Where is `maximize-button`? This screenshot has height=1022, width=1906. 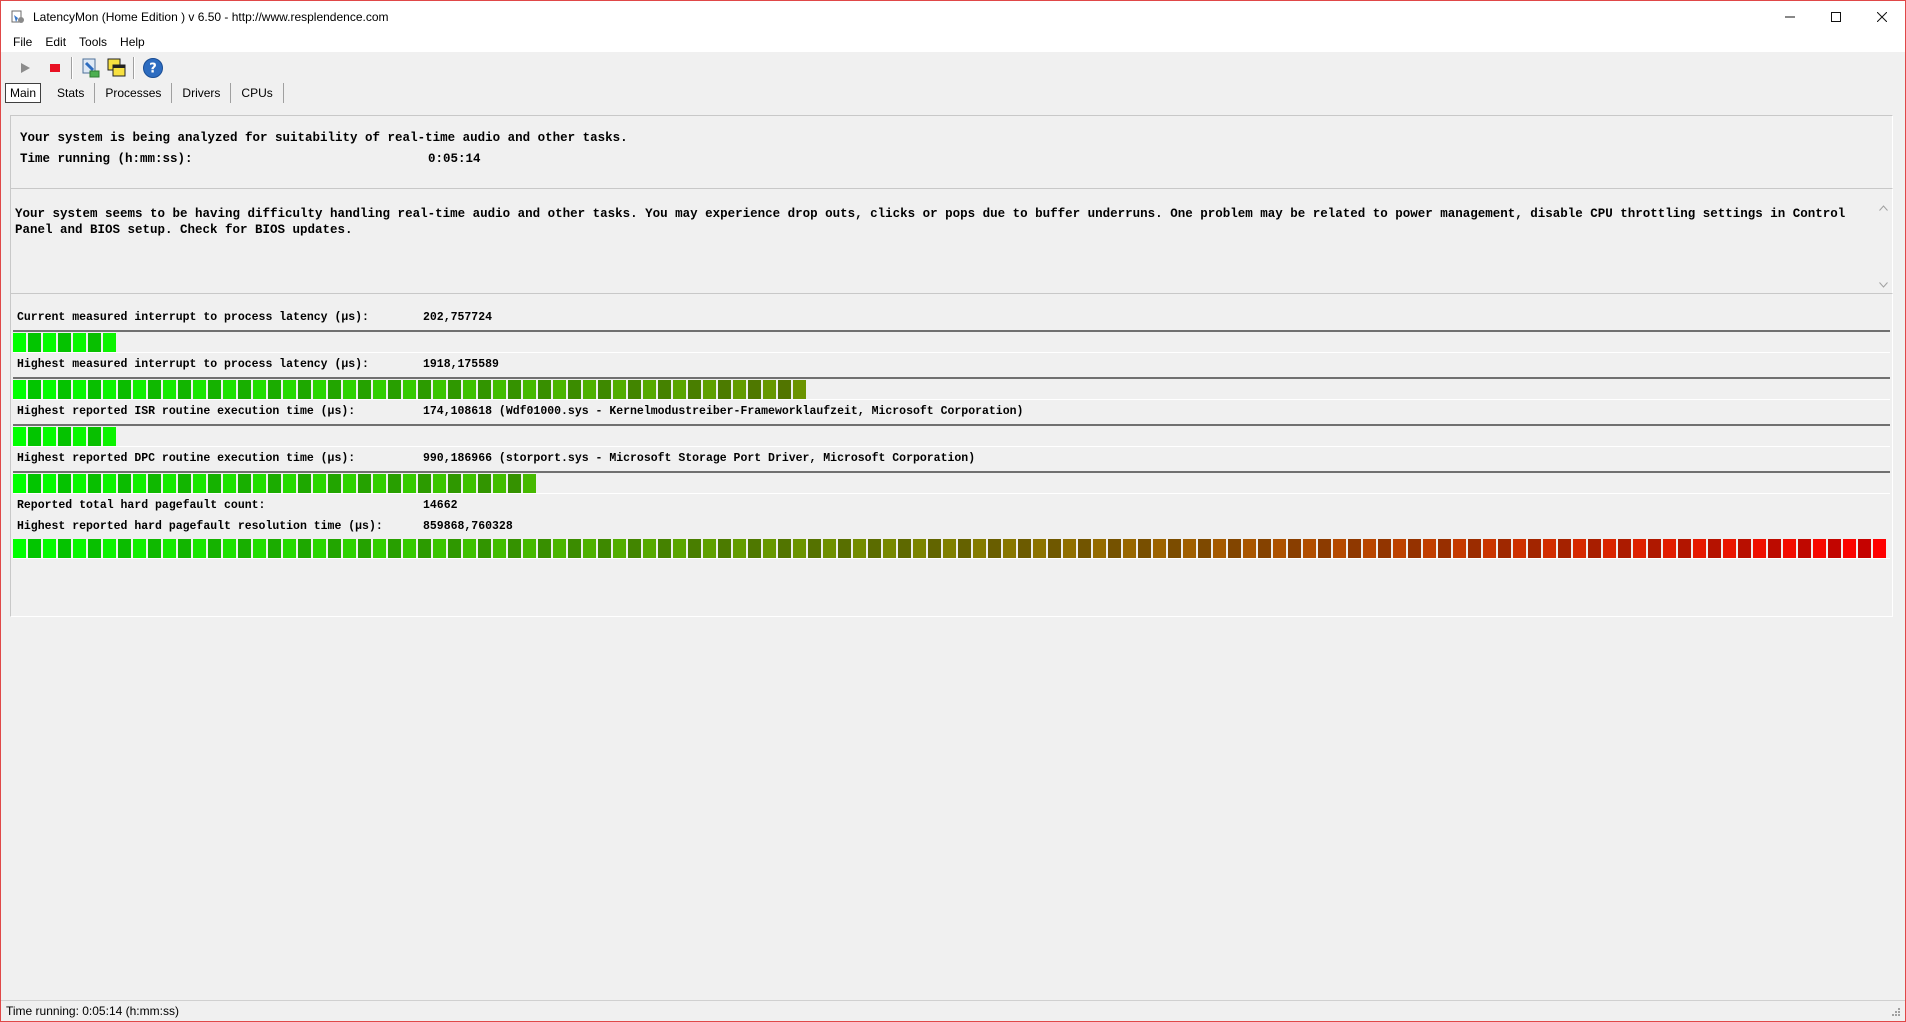 maximize-button is located at coordinates (1836, 16).